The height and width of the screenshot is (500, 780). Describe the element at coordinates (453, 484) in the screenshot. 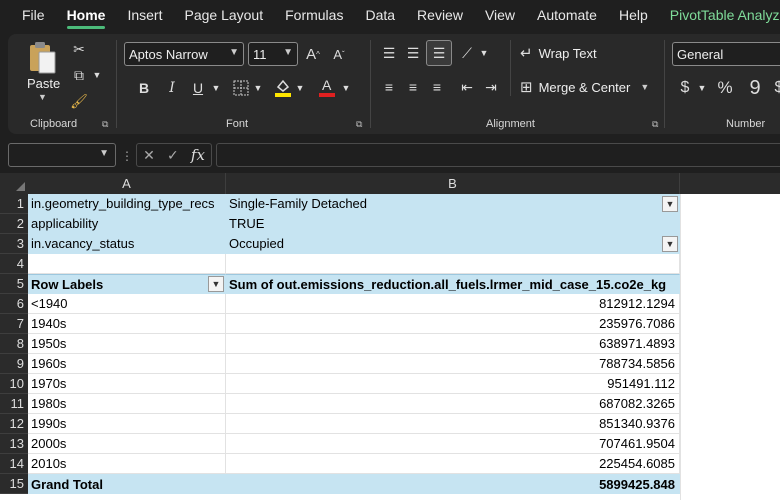

I see `grand-total-value: 5899425.848` at that location.